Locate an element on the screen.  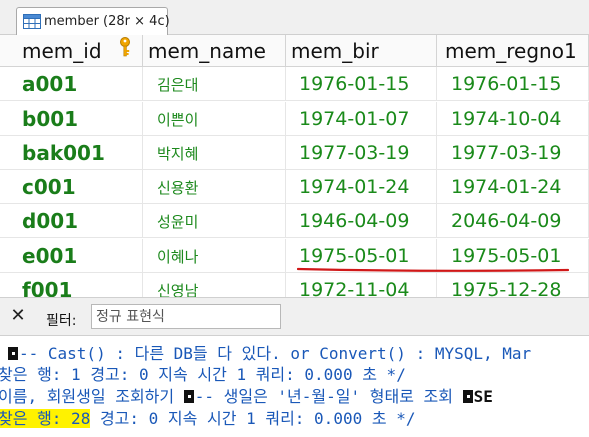
column-header-label: mem_id is located at coordinates (62, 50).